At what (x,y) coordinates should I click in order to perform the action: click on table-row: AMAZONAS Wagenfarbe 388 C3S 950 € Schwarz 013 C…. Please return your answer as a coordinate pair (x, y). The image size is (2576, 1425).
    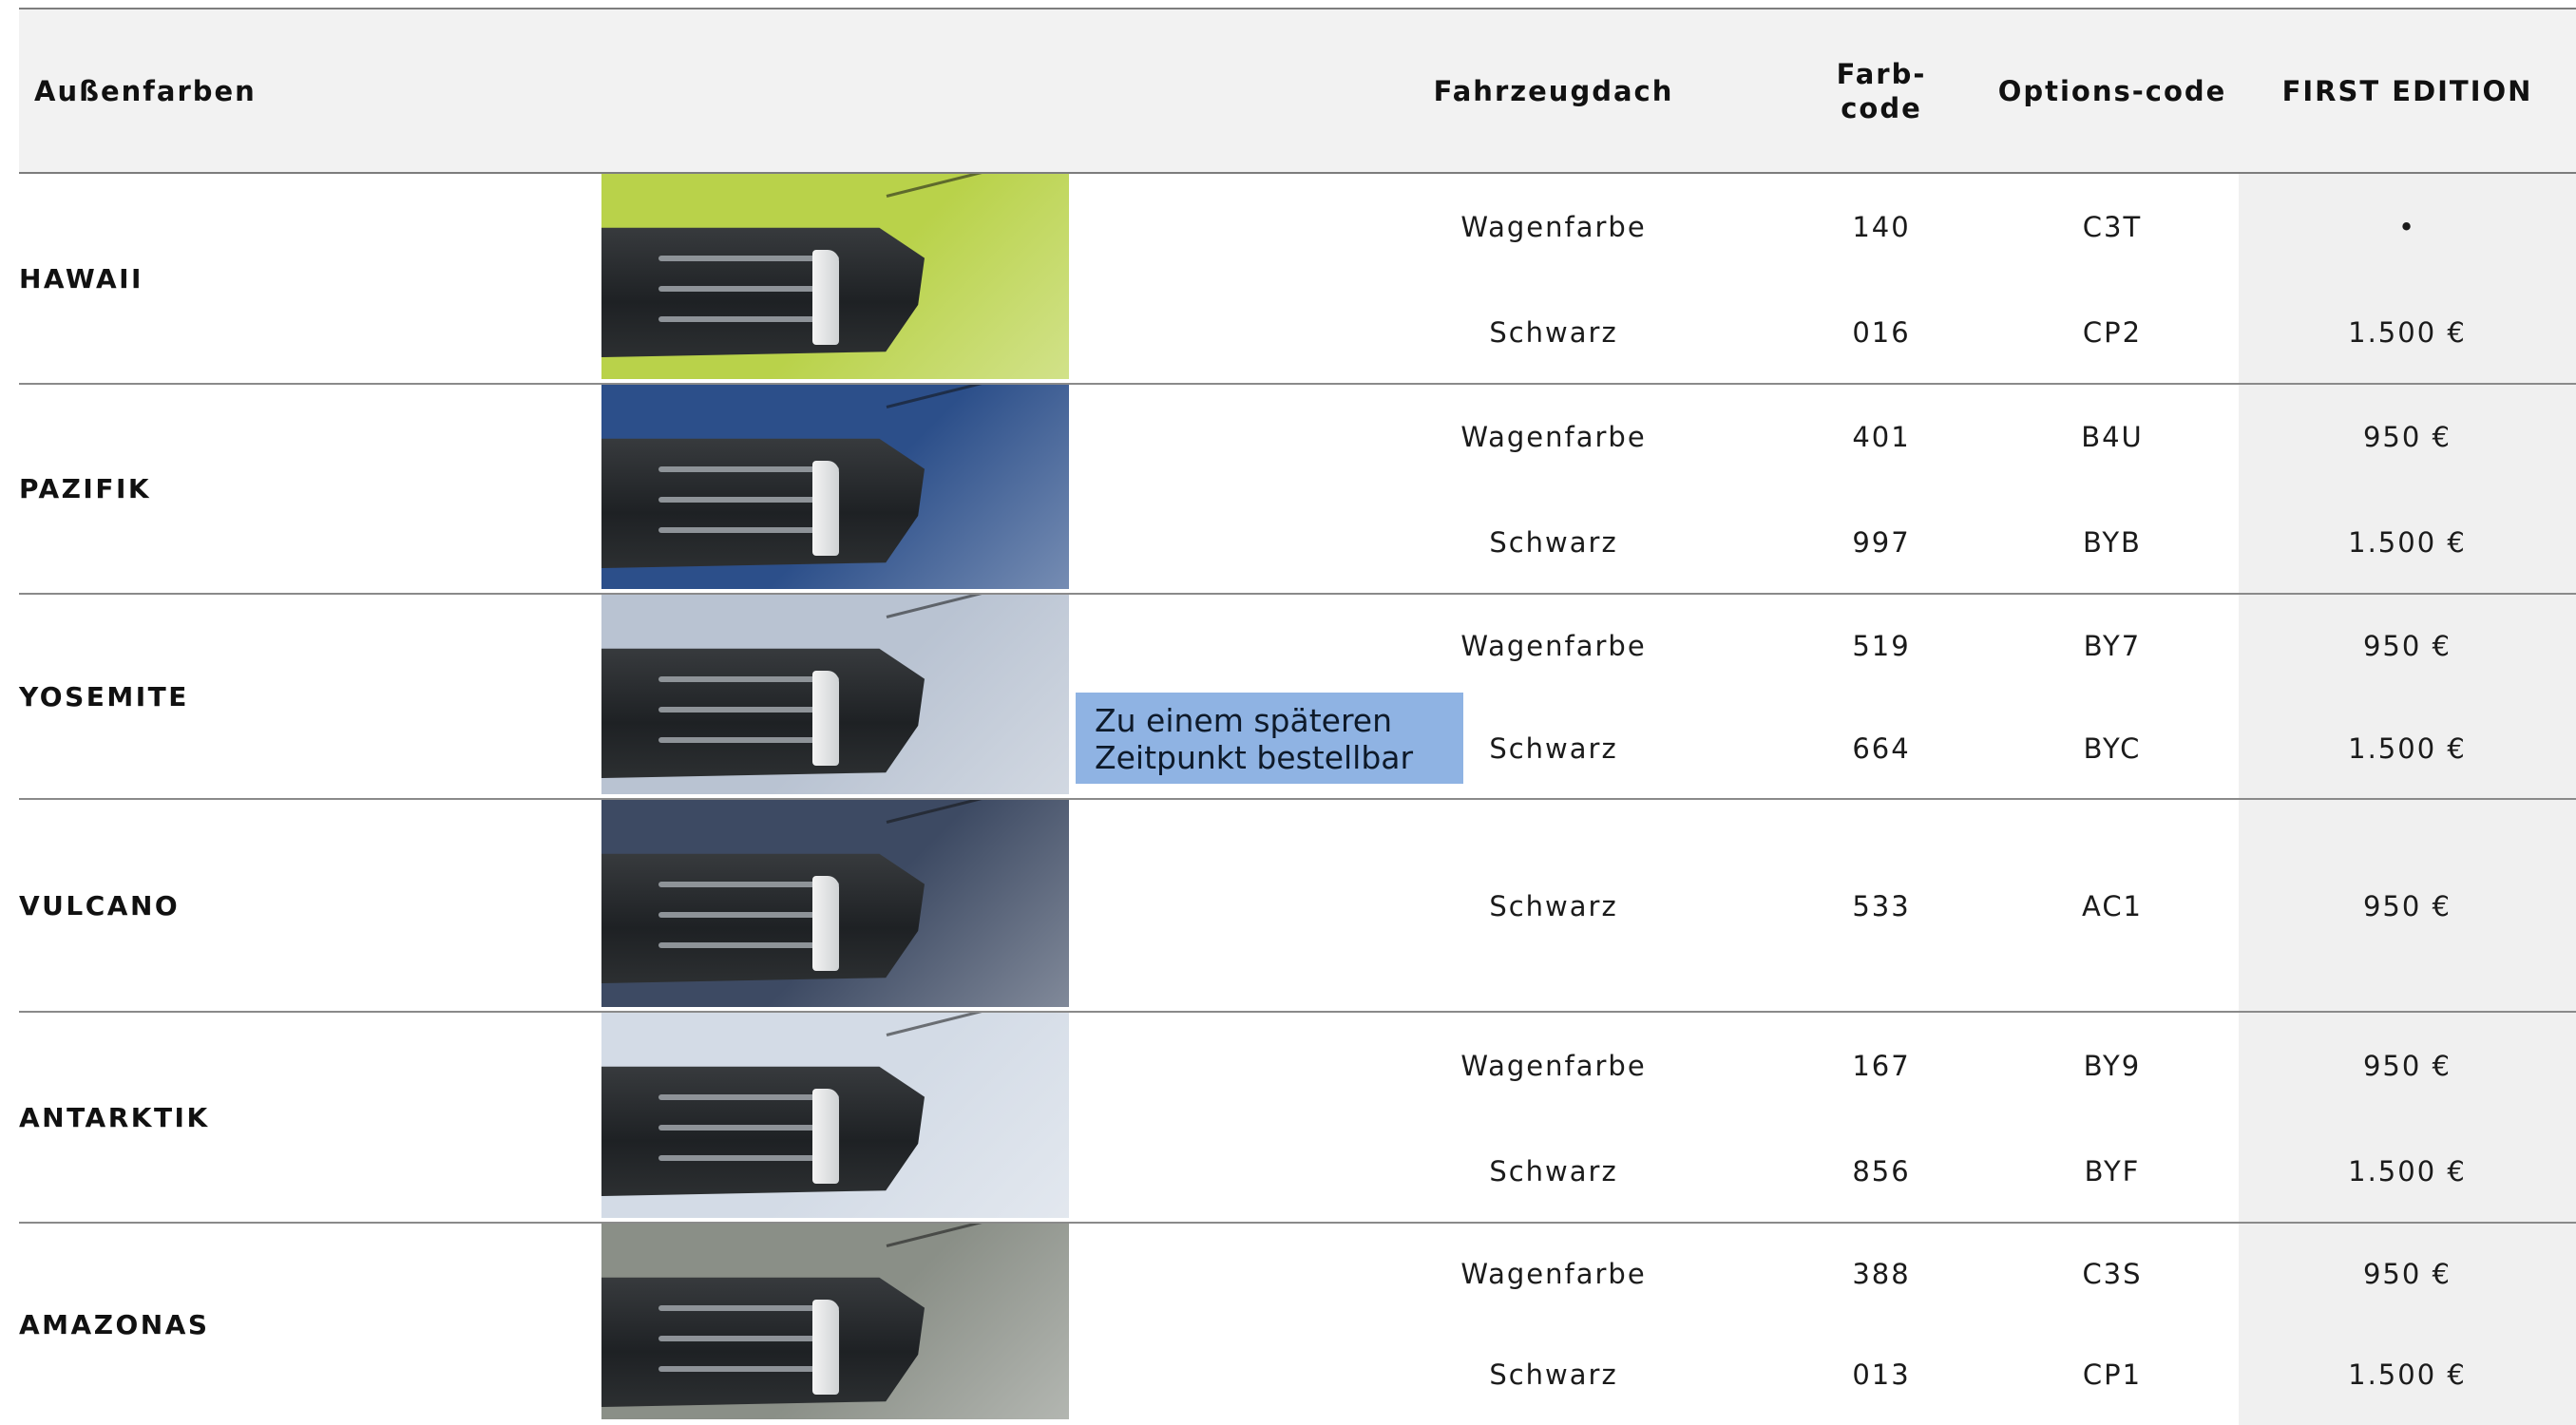
    Looking at the image, I should click on (1297, 1324).